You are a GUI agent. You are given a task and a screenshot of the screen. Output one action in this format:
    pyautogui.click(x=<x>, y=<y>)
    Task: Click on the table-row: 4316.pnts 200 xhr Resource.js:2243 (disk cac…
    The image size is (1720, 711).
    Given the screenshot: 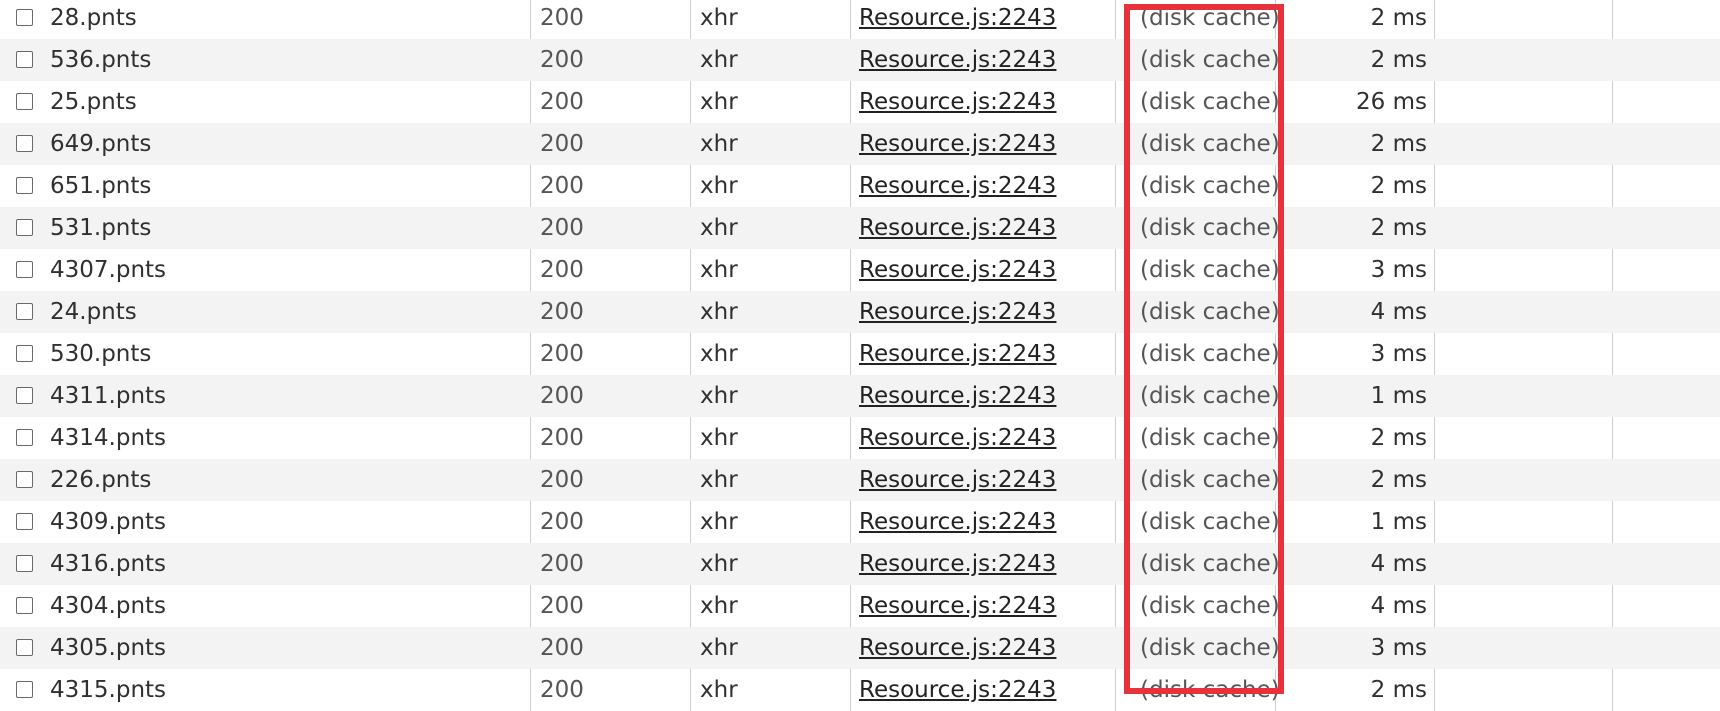 What is the action you would take?
    pyautogui.click(x=860, y=564)
    